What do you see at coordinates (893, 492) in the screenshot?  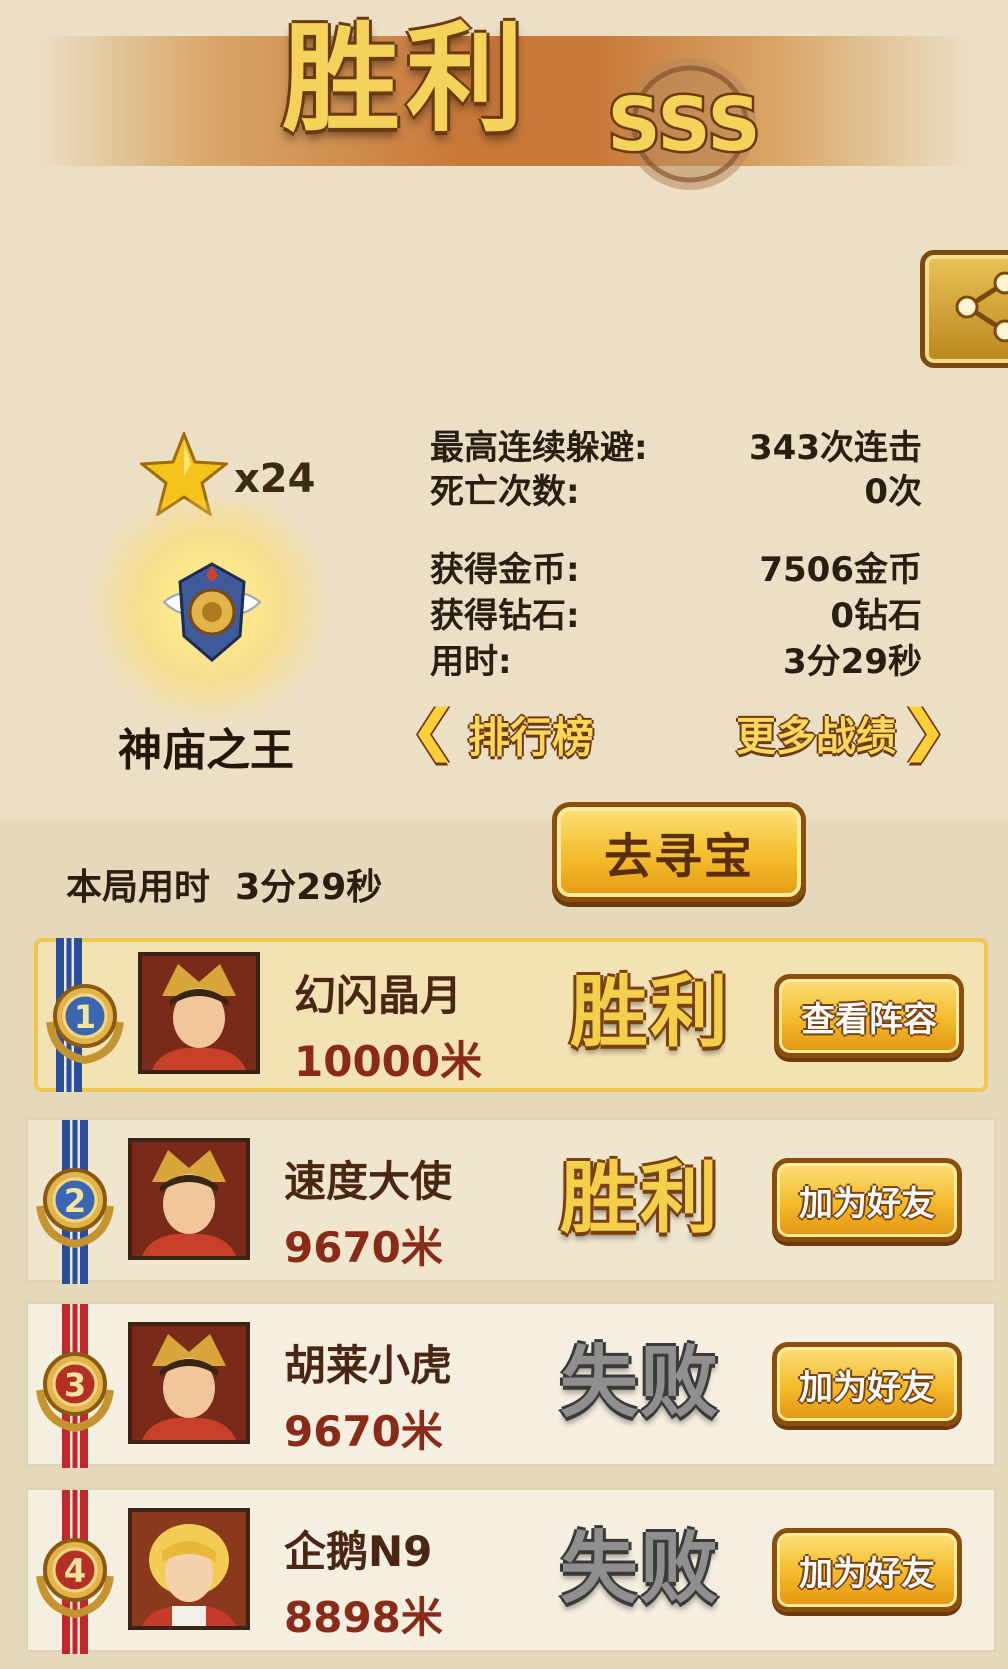 I see `deaths-value: 0次` at bounding box center [893, 492].